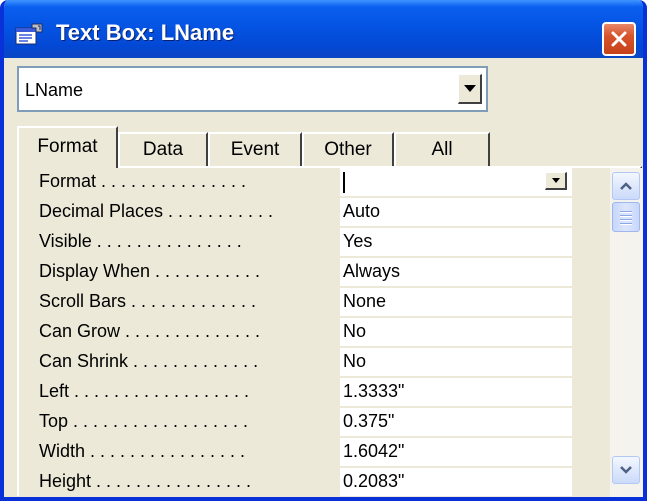 The height and width of the screenshot is (501, 647). I want to click on property-value: Auto, so click(456, 212).